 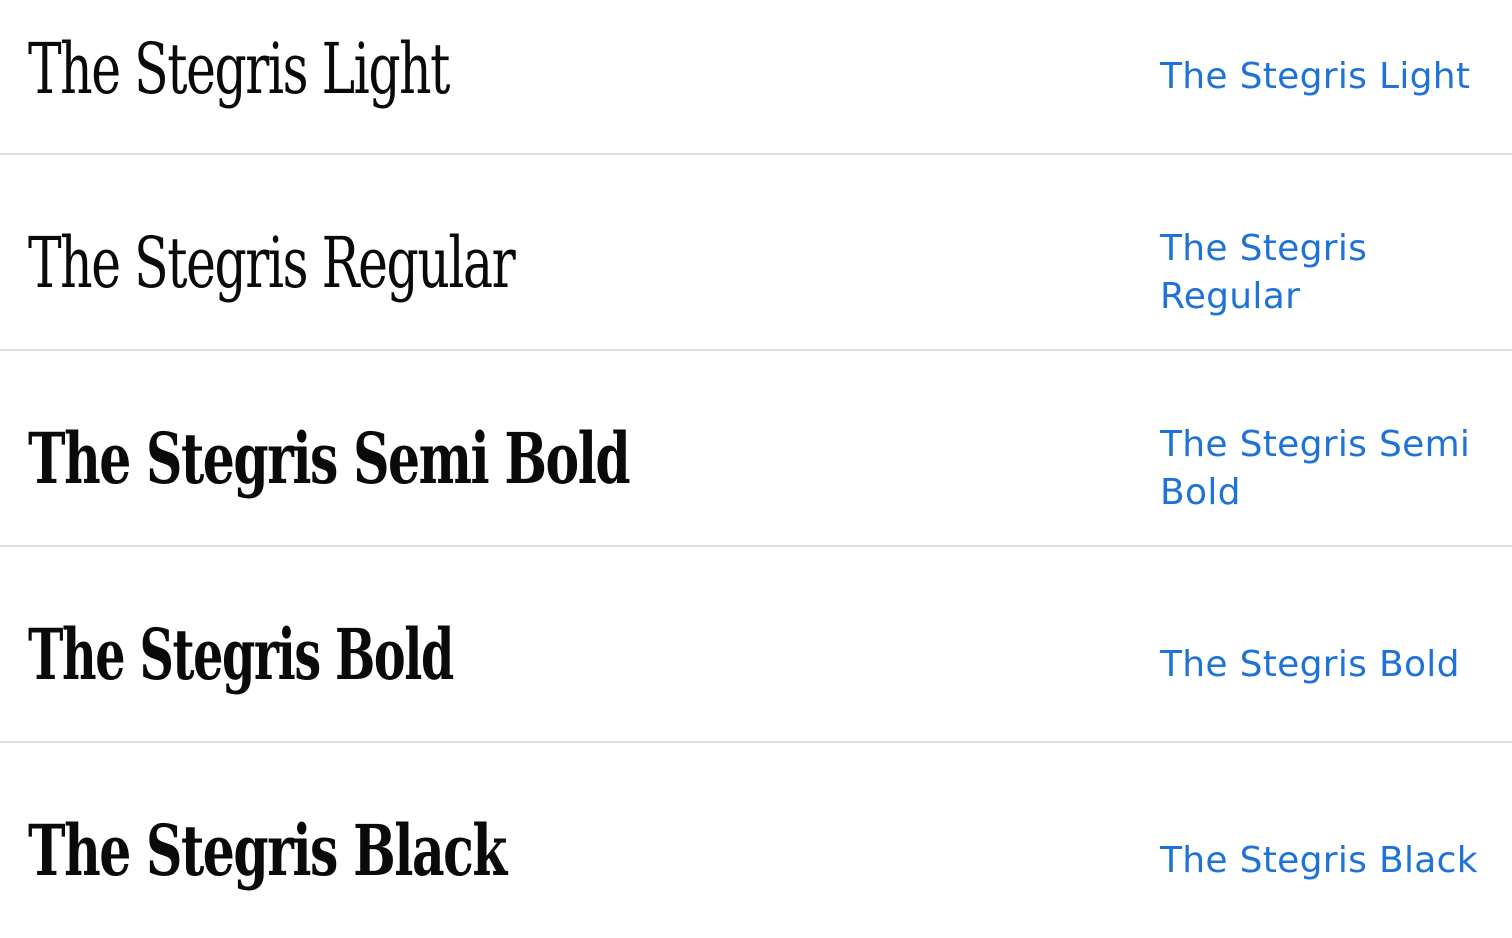 What do you see at coordinates (1325, 469) in the screenshot?
I see `font-link-semi-bold: The Stegris Semi Bold` at bounding box center [1325, 469].